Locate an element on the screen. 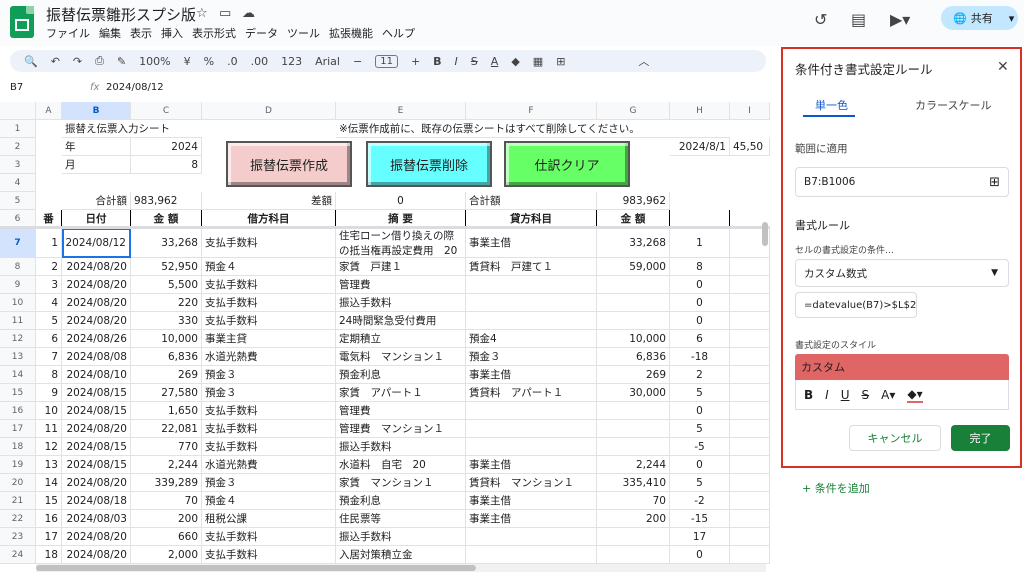 The width and height of the screenshot is (1024, 574). undo-icon: ↶ is located at coordinates (55, 61).